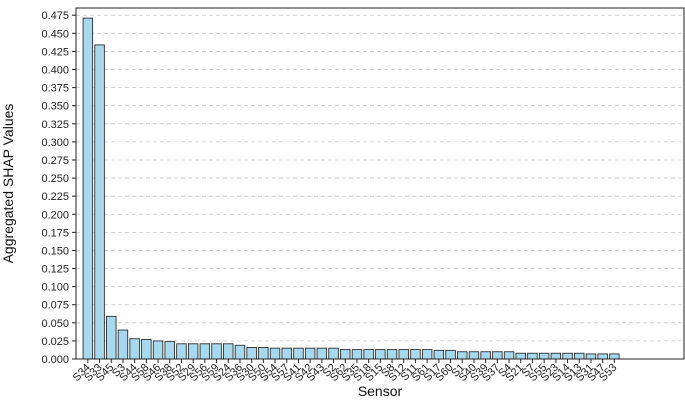  I want to click on bar-s15, so click(380, 354).